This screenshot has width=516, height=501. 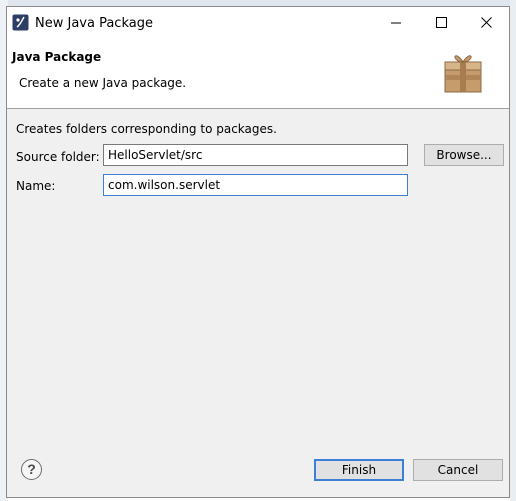 I want to click on finish-button: Finish, so click(x=359, y=470).